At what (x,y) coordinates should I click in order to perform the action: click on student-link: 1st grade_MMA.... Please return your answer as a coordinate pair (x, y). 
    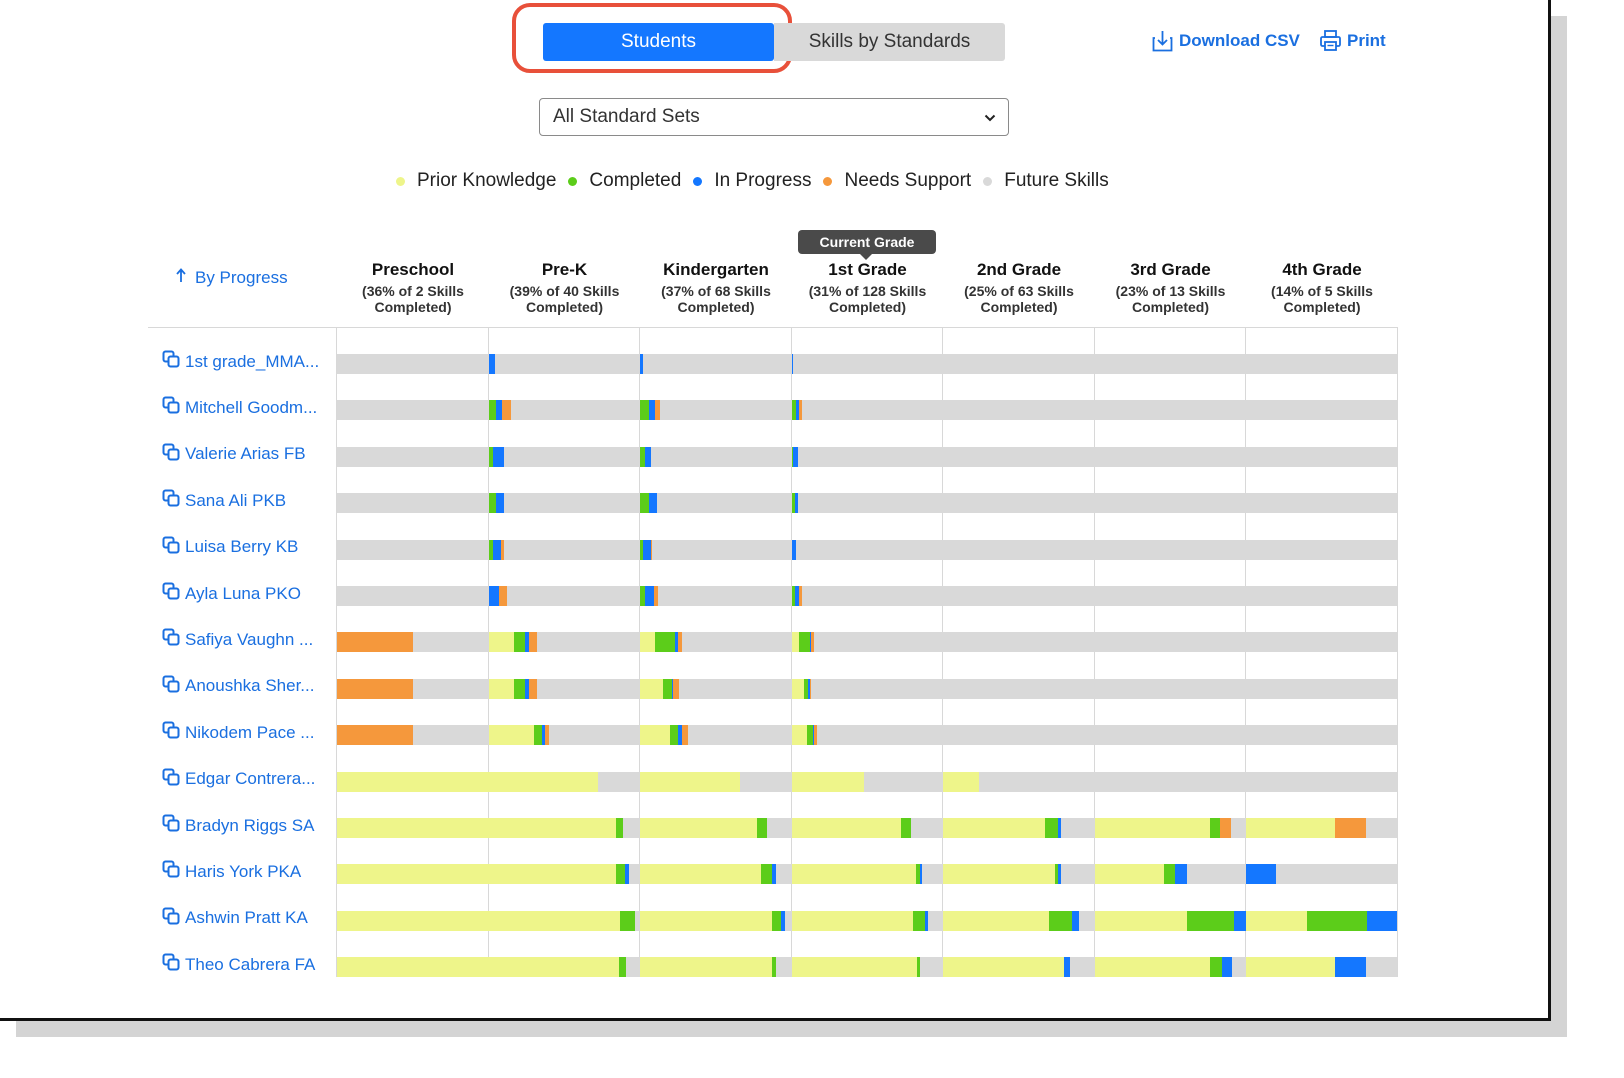
    Looking at the image, I should click on (240, 361).